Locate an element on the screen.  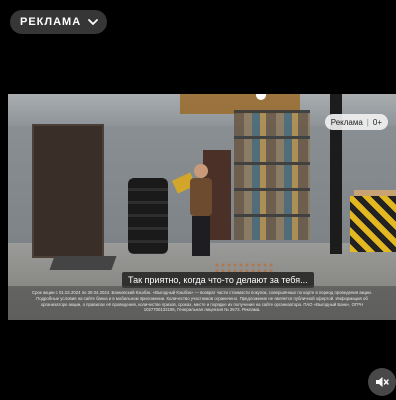
scene-door is located at coordinates (68, 191).